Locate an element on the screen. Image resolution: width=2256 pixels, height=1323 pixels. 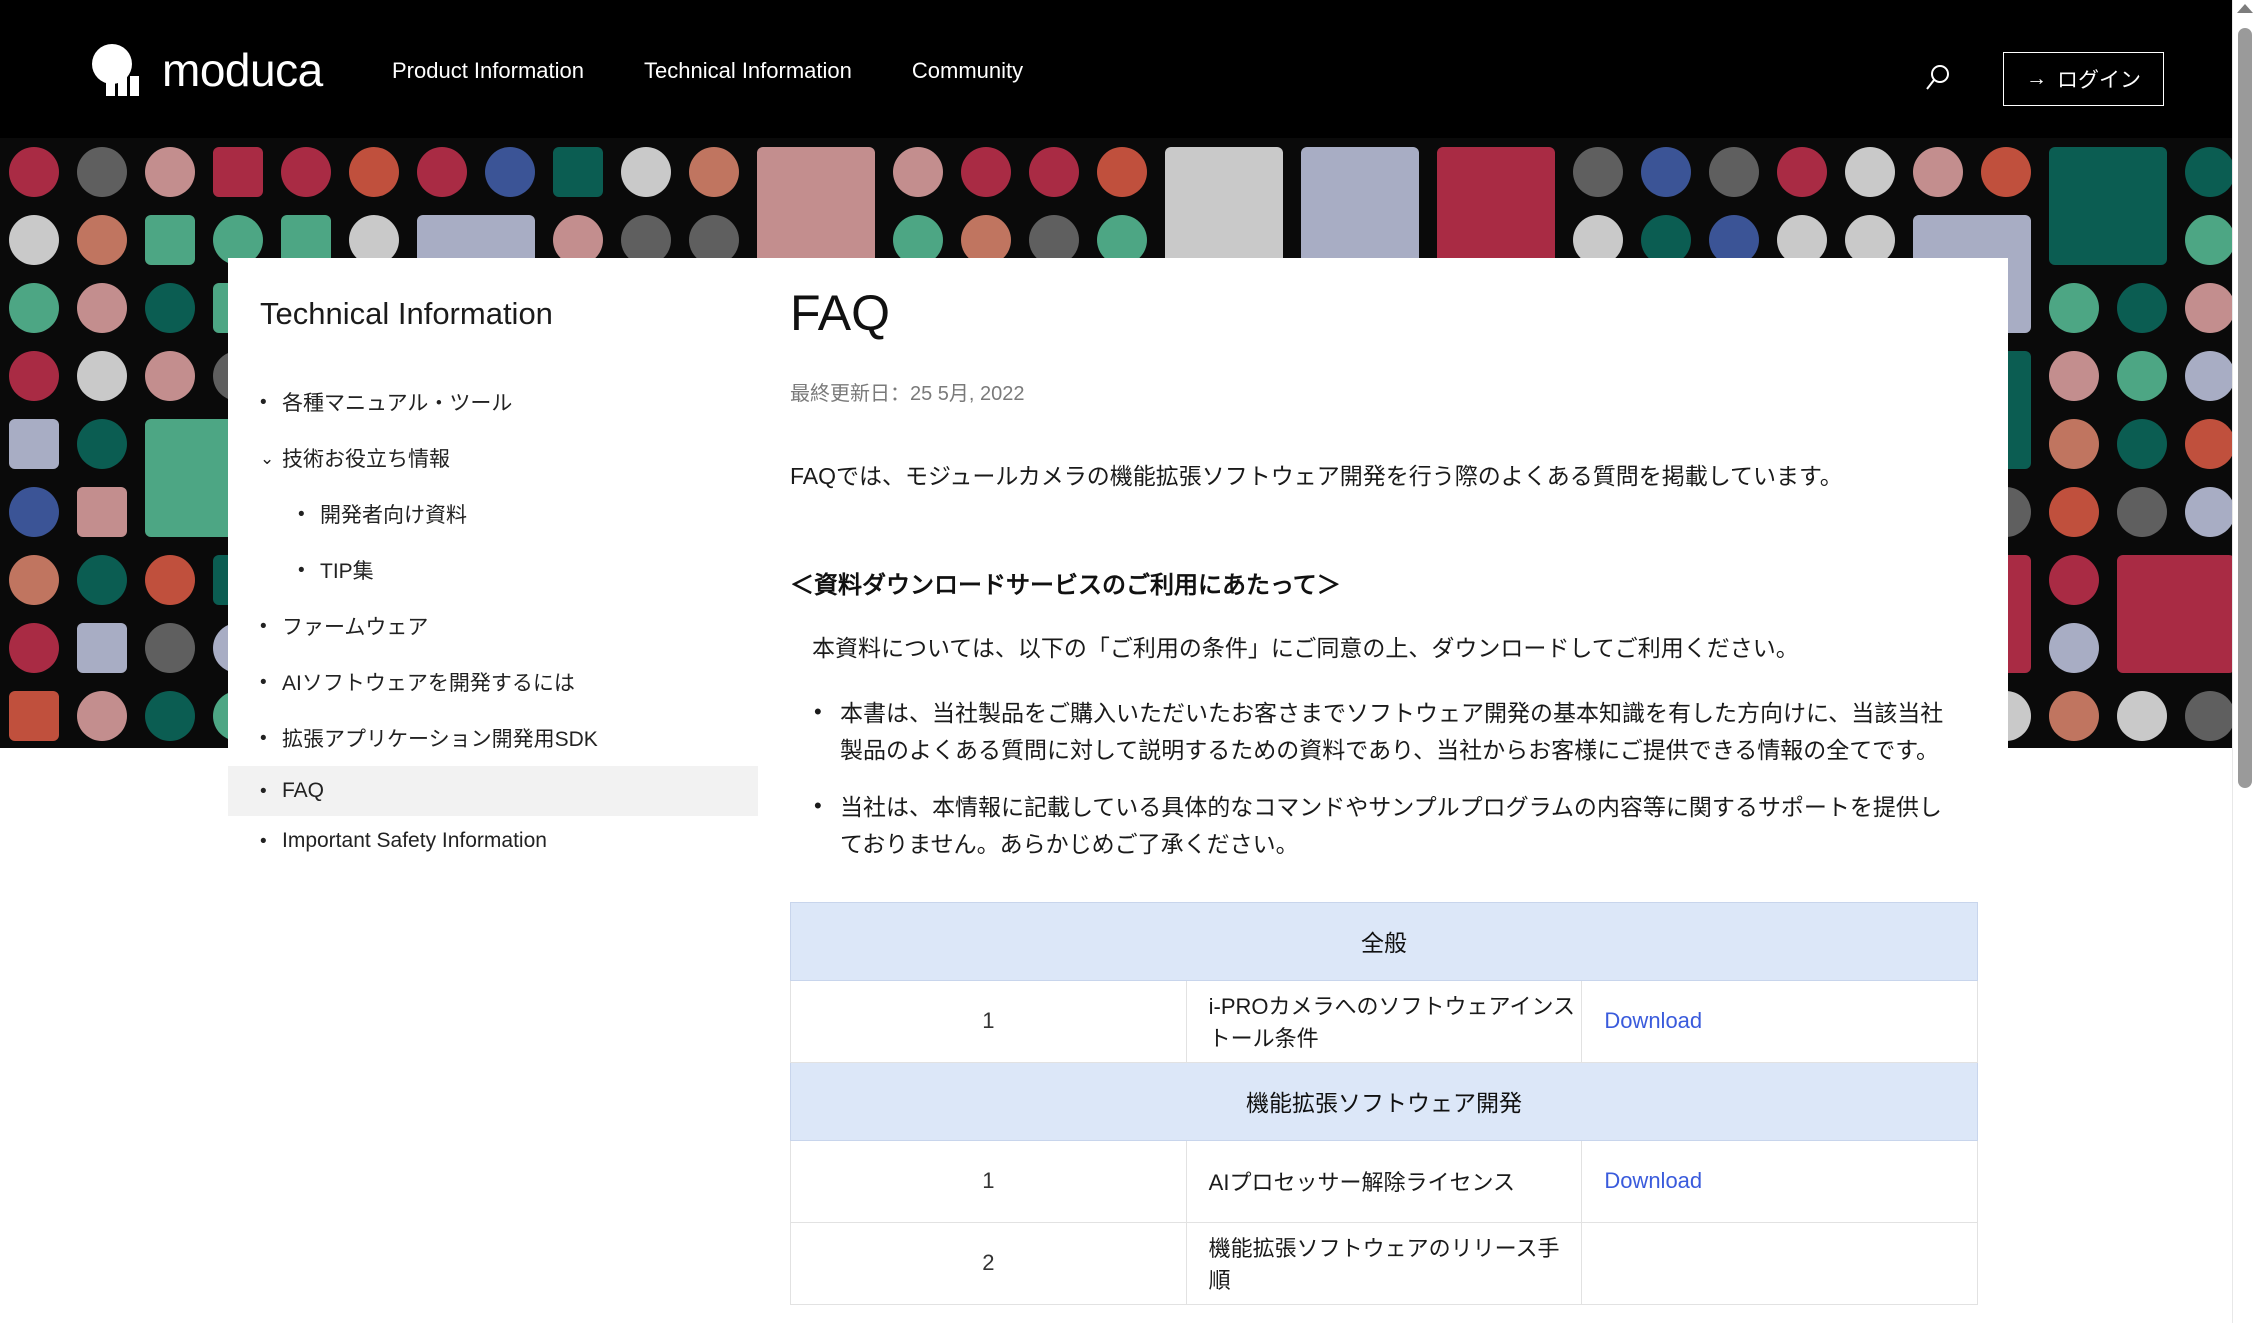
sidebar-item-8: • FAQ is located at coordinates (493, 791).